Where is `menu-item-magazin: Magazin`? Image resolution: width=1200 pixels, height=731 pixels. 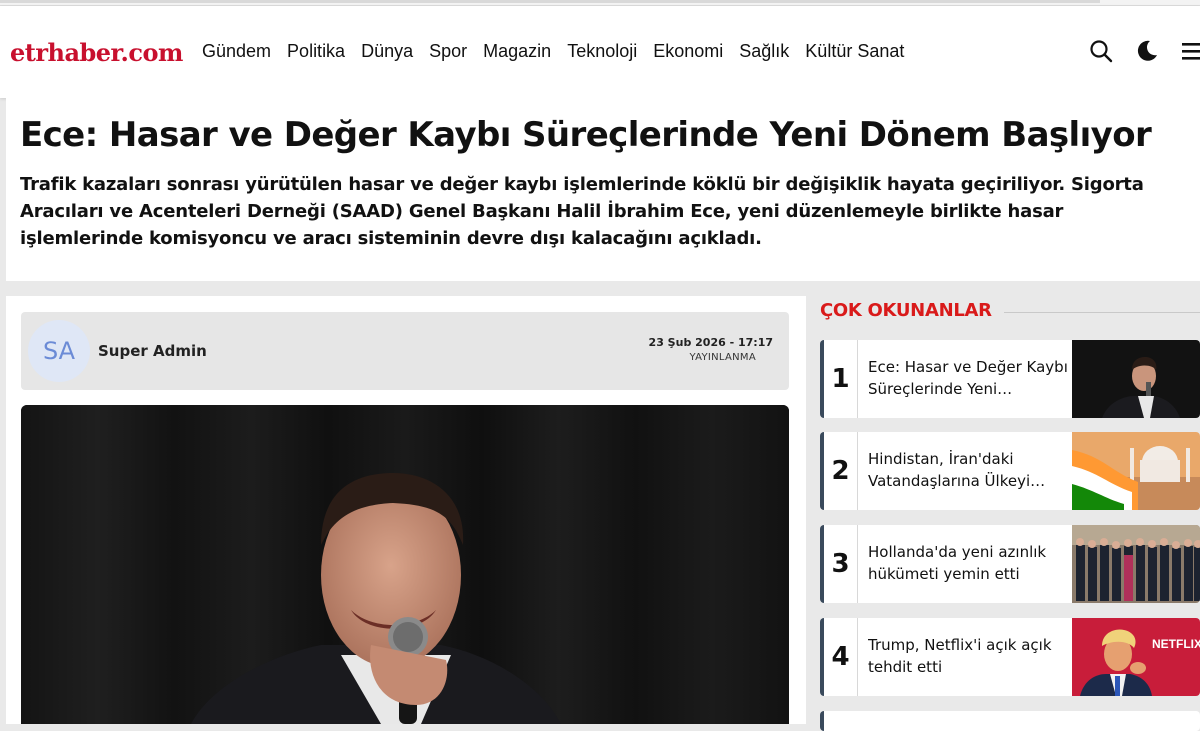
menu-item-magazin: Magazin is located at coordinates (517, 51).